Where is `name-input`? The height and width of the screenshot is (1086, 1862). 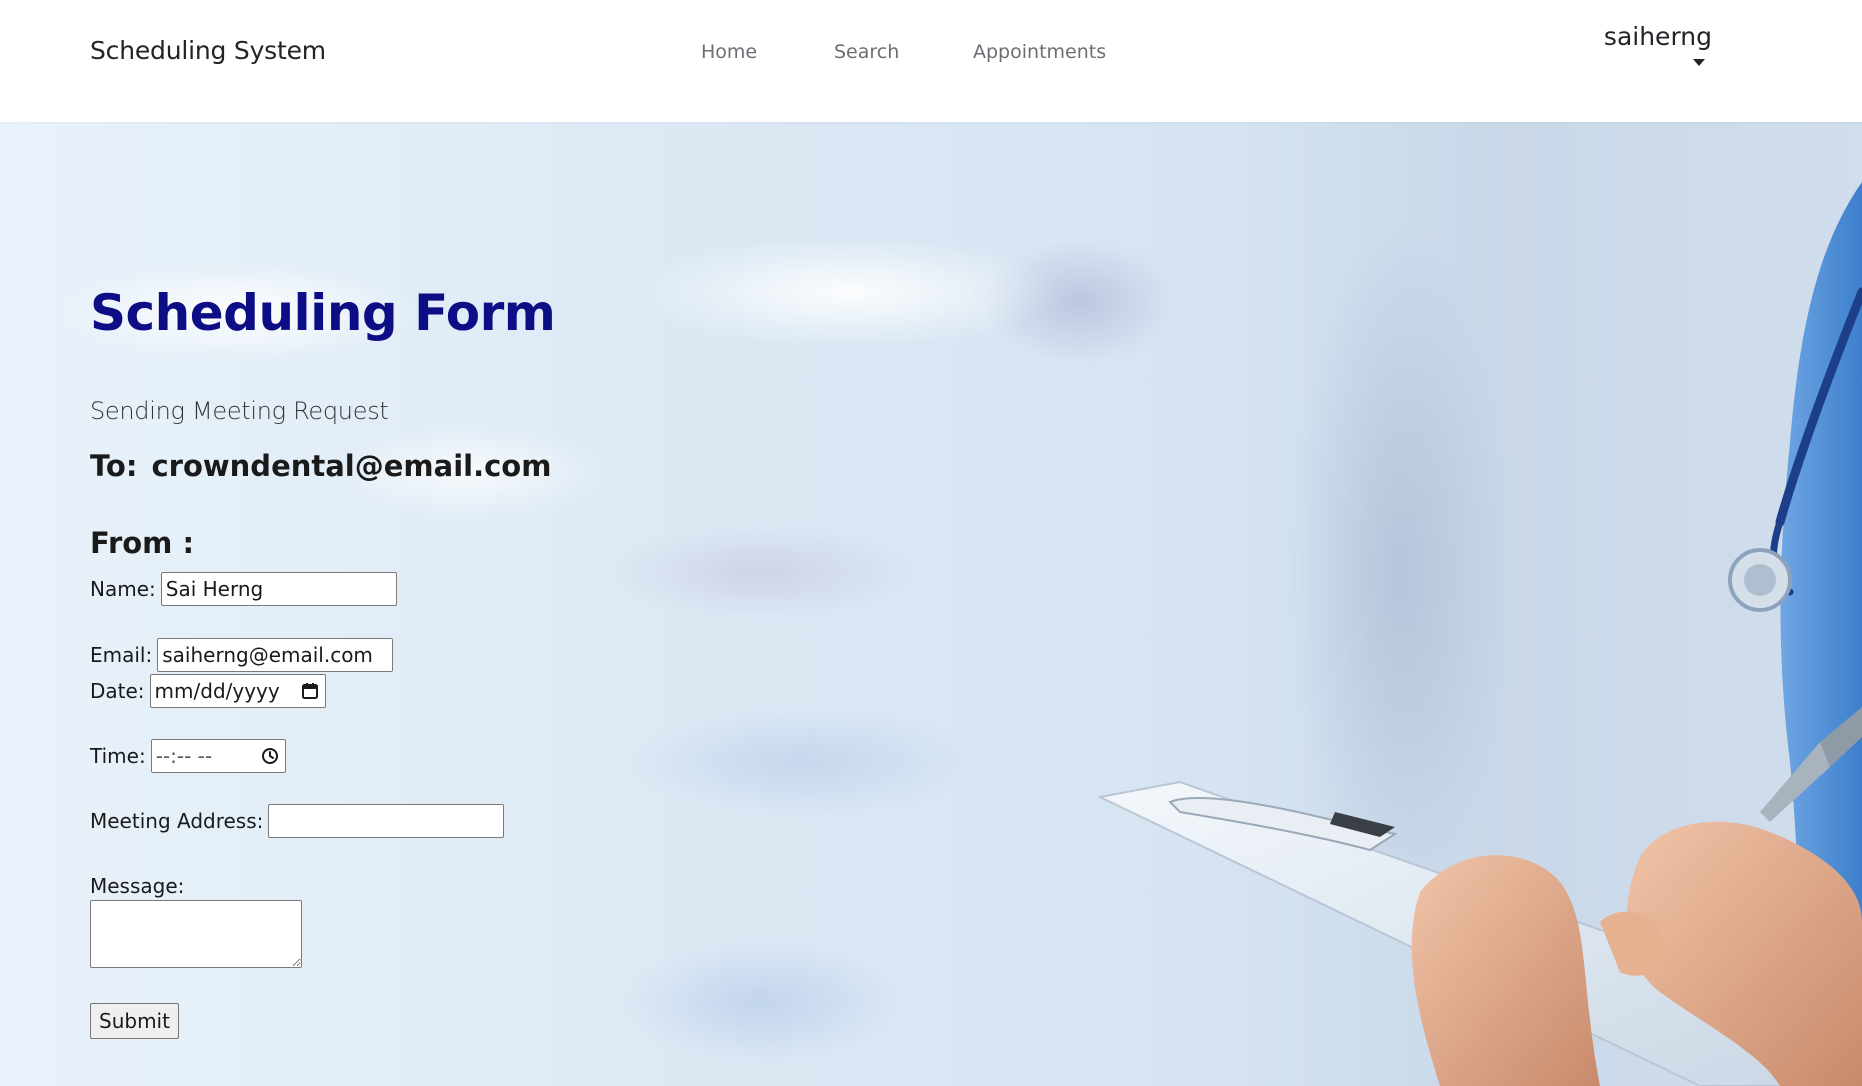
name-input is located at coordinates (278, 589).